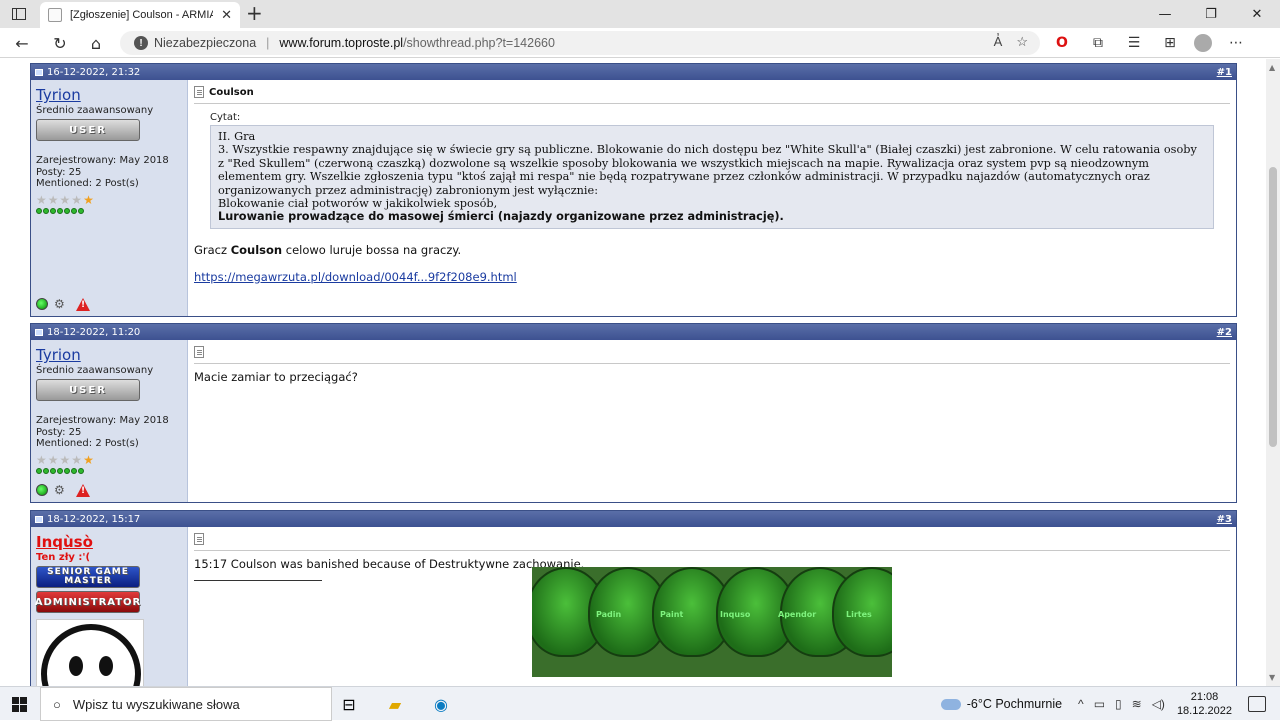 The width and height of the screenshot is (1280, 721). I want to click on post-number-link: #2, so click(1224, 332).